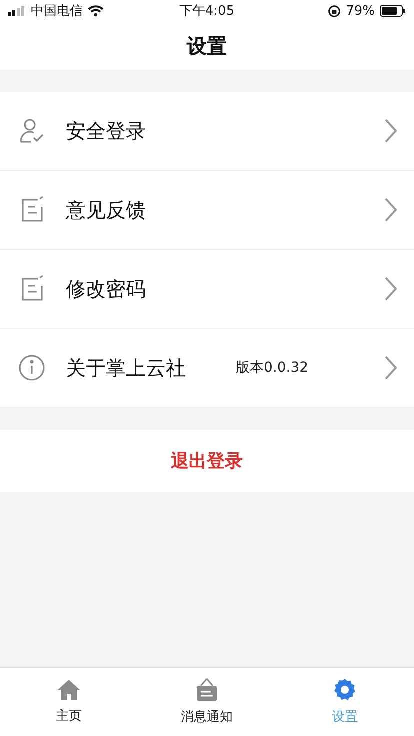 This screenshot has height=736, width=414. What do you see at coordinates (207, 368) in the screenshot?
I see `settings-row: 关于掌上云社 版本0.0.32` at bounding box center [207, 368].